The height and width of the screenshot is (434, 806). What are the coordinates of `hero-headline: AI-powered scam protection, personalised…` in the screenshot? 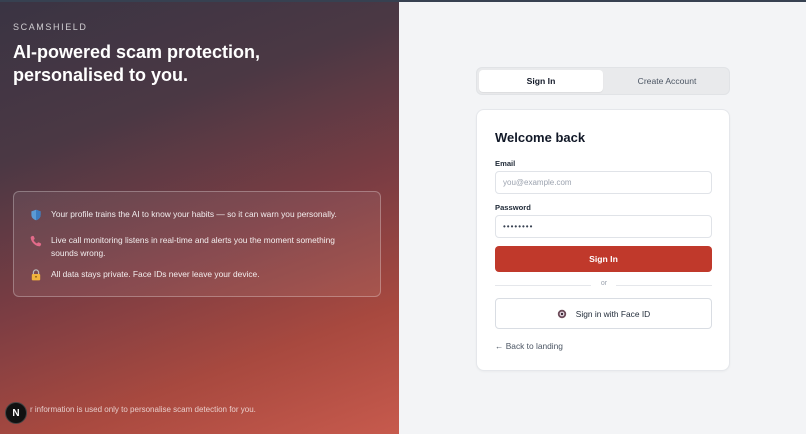 It's located at (137, 63).